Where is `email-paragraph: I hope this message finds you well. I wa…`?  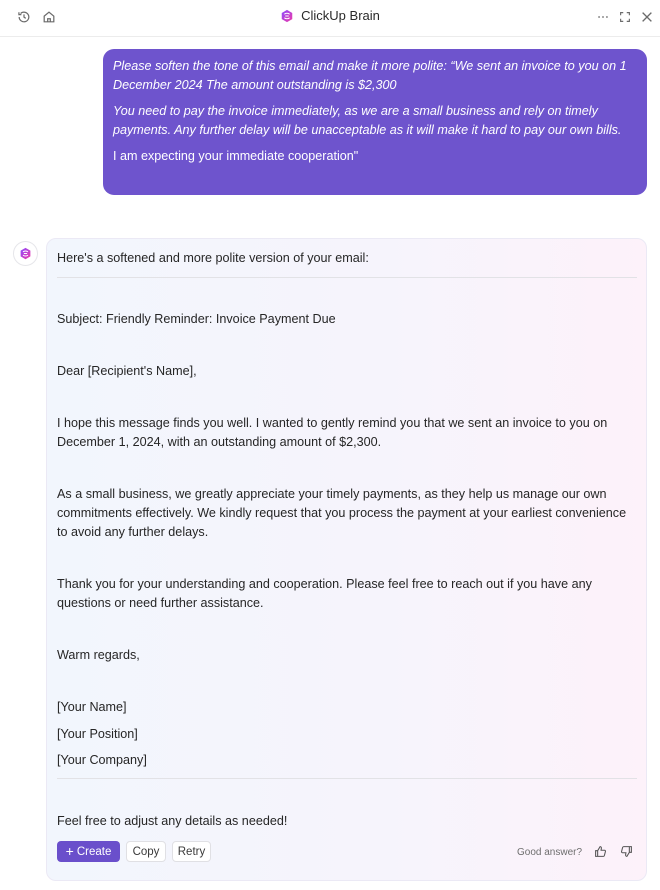
email-paragraph: I hope this message finds you well. I wa… is located at coordinates (332, 432).